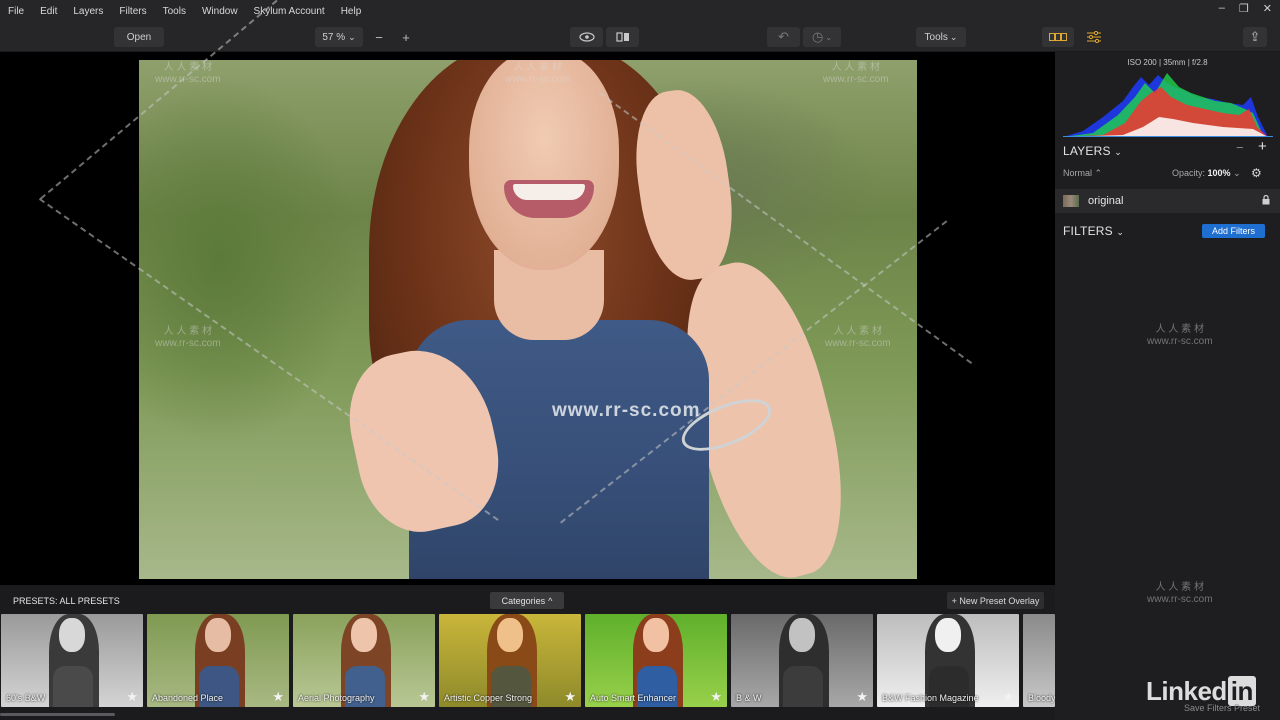 Image resolution: width=1280 pixels, height=720 pixels. What do you see at coordinates (379, 37) in the screenshot?
I see `zoom-out-button: −` at bounding box center [379, 37].